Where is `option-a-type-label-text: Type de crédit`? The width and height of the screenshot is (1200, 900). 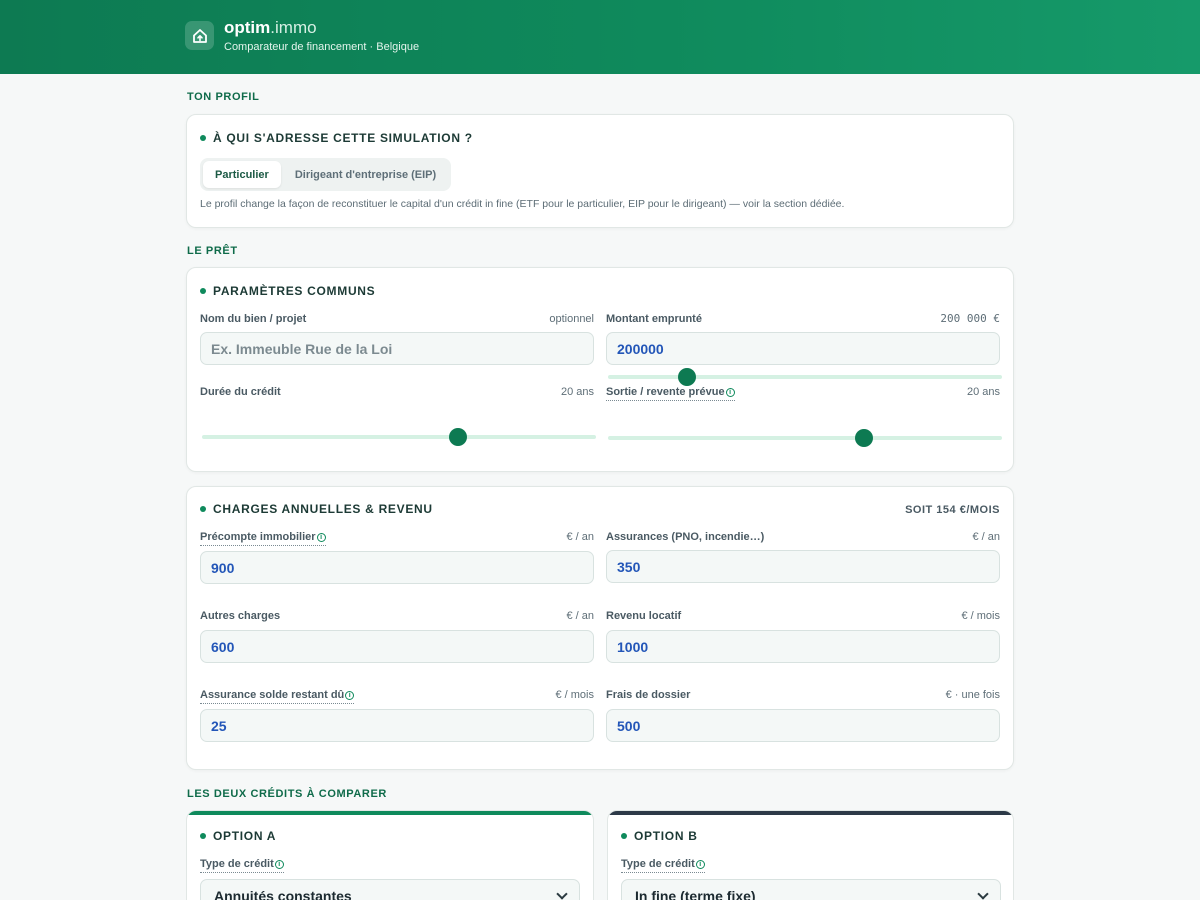
option-a-type-label-text: Type de crédit is located at coordinates (237, 864).